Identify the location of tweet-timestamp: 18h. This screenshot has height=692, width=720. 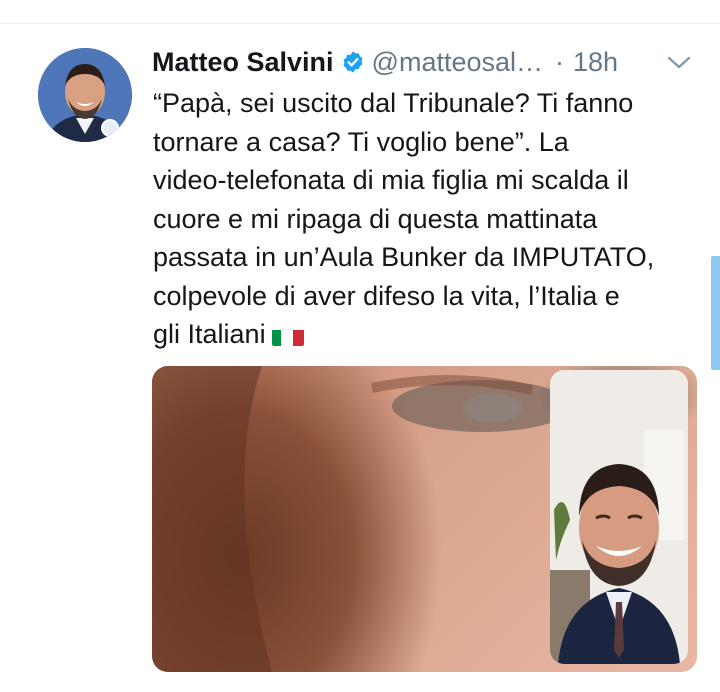
(595, 62).